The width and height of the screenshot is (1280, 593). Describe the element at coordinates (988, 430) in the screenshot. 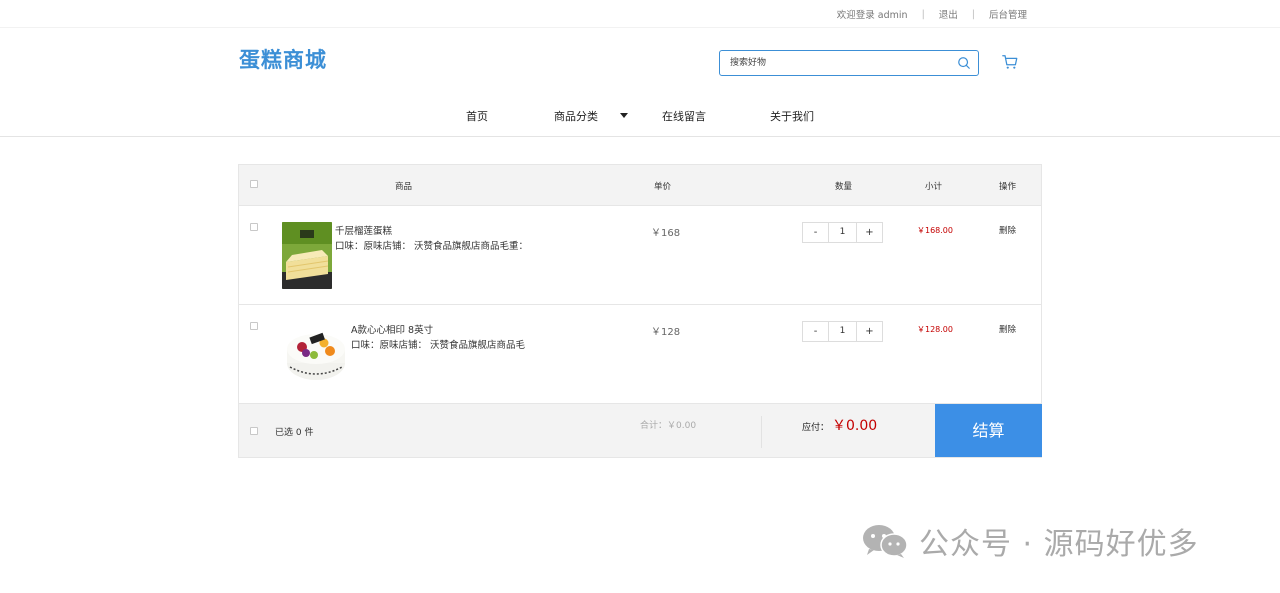

I see `checkout-button: 结算` at that location.